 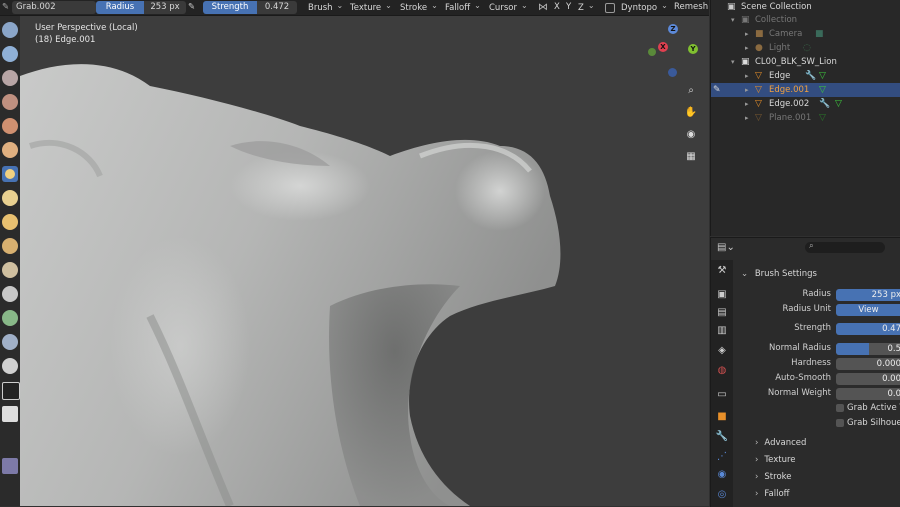 What do you see at coordinates (693, 49) in the screenshot?
I see `gizmo-y-axis: Y` at bounding box center [693, 49].